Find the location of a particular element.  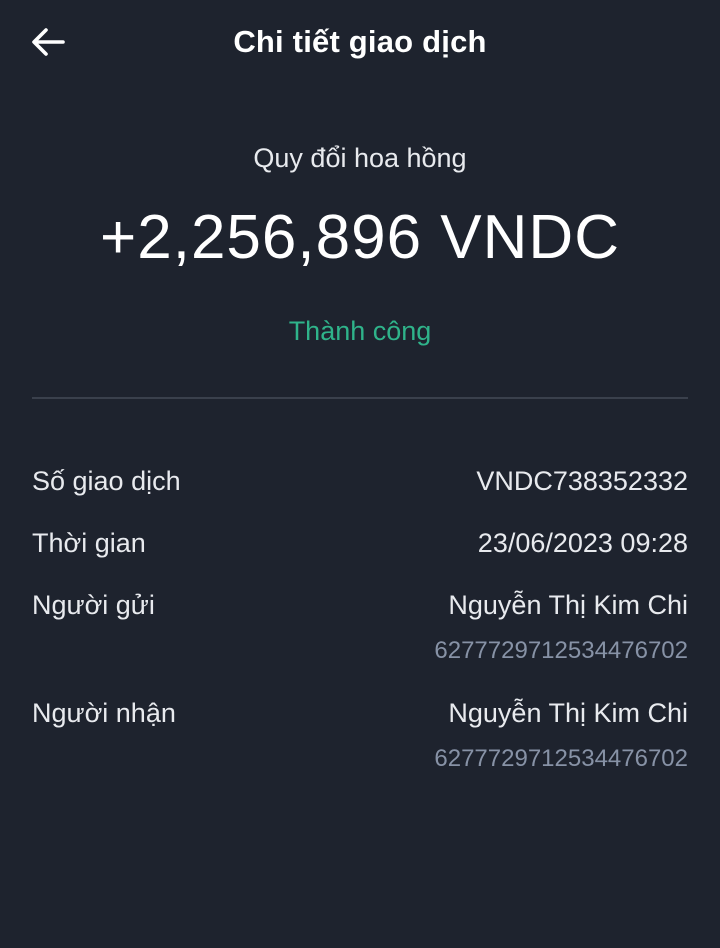

receiver-name: Nguyễn Thị Kim Chi is located at coordinates (568, 713).